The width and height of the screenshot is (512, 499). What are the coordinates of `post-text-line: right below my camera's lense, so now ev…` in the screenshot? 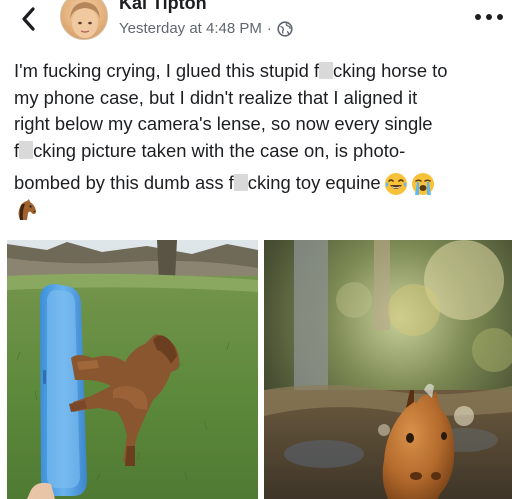 It's located at (223, 123).